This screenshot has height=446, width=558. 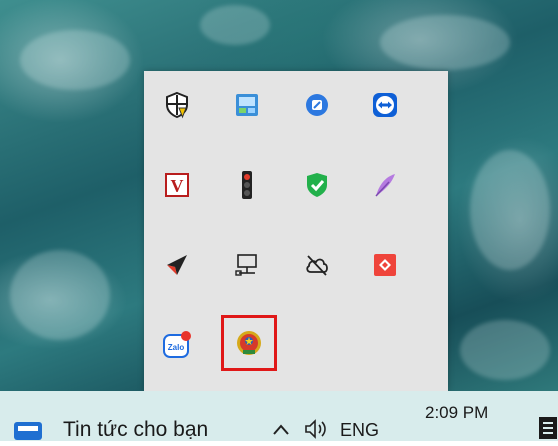 What do you see at coordinates (317, 265) in the screenshot?
I see `cloud-off-icon` at bounding box center [317, 265].